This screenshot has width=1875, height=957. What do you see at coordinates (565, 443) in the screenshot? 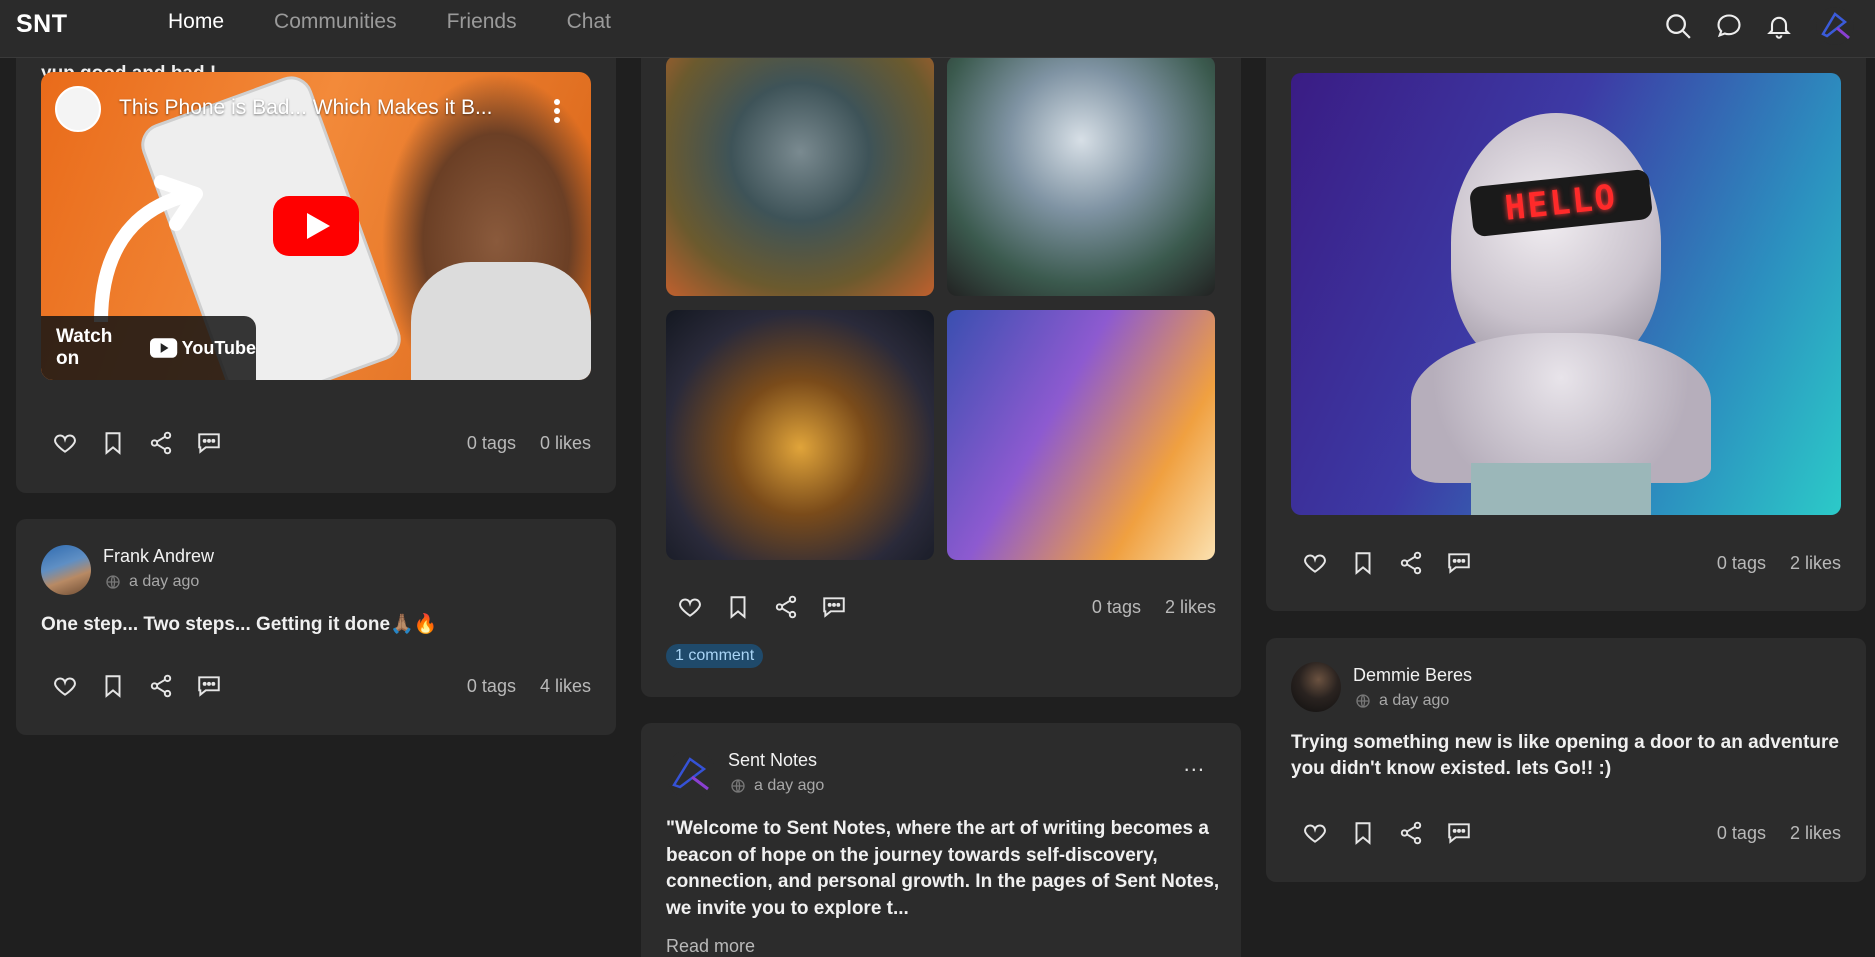
I see `likes-count: 0 likes` at bounding box center [565, 443].